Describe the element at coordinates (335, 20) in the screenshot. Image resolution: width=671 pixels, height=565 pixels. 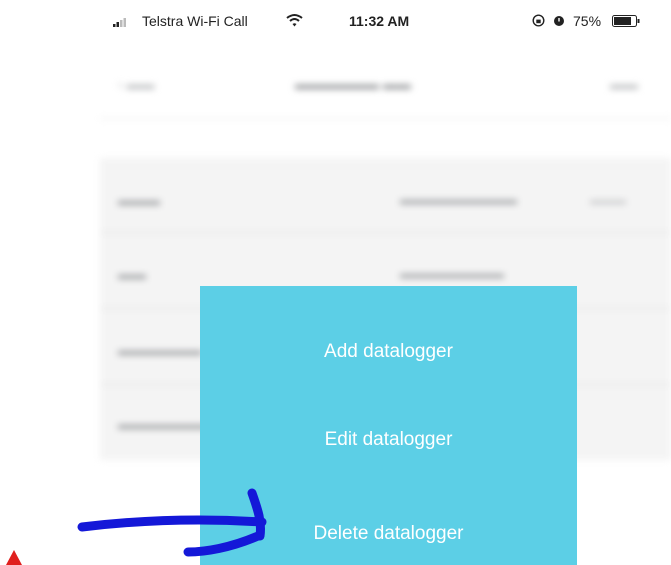
I see `status-bar: Telstra Wi-Fi Call 11:32 AM 75%` at that location.